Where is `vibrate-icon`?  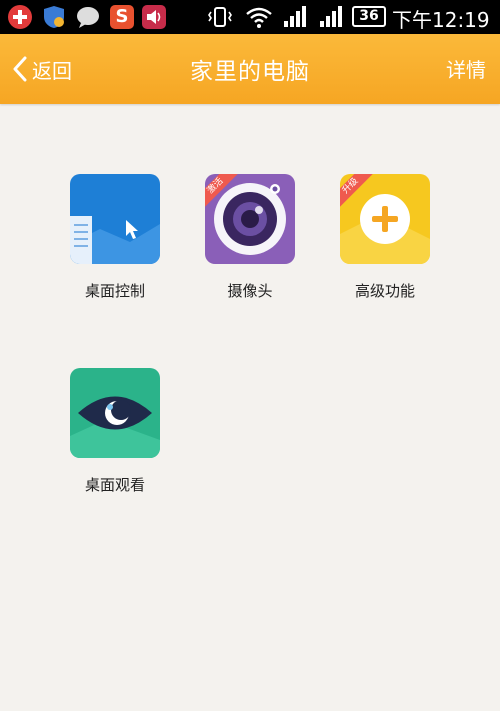 vibrate-icon is located at coordinates (219, 17).